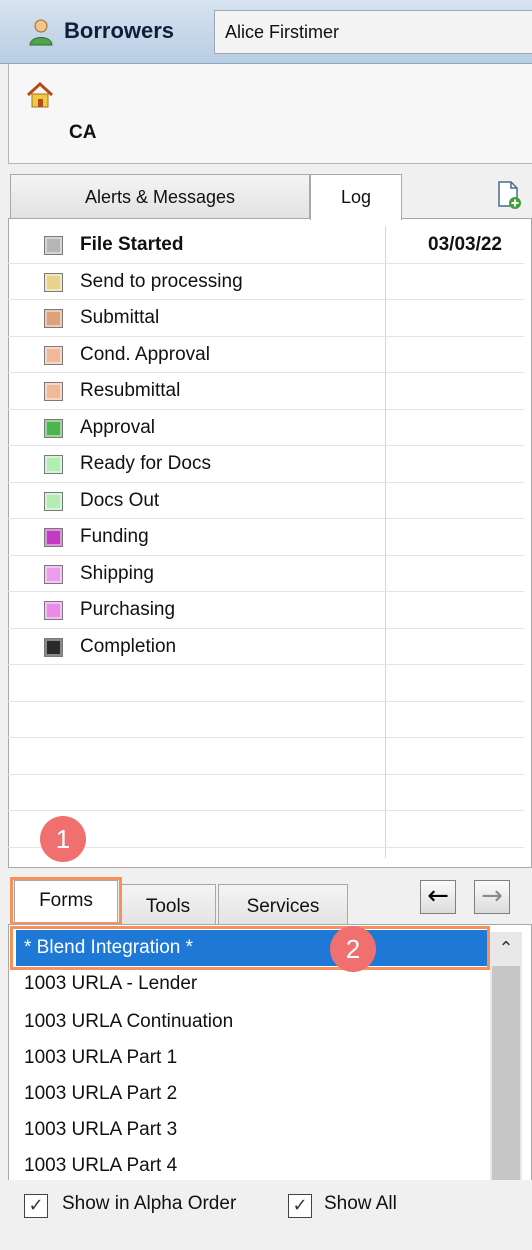  Describe the element at coordinates (492, 897) in the screenshot. I see `forward-arrow-button: →` at that location.